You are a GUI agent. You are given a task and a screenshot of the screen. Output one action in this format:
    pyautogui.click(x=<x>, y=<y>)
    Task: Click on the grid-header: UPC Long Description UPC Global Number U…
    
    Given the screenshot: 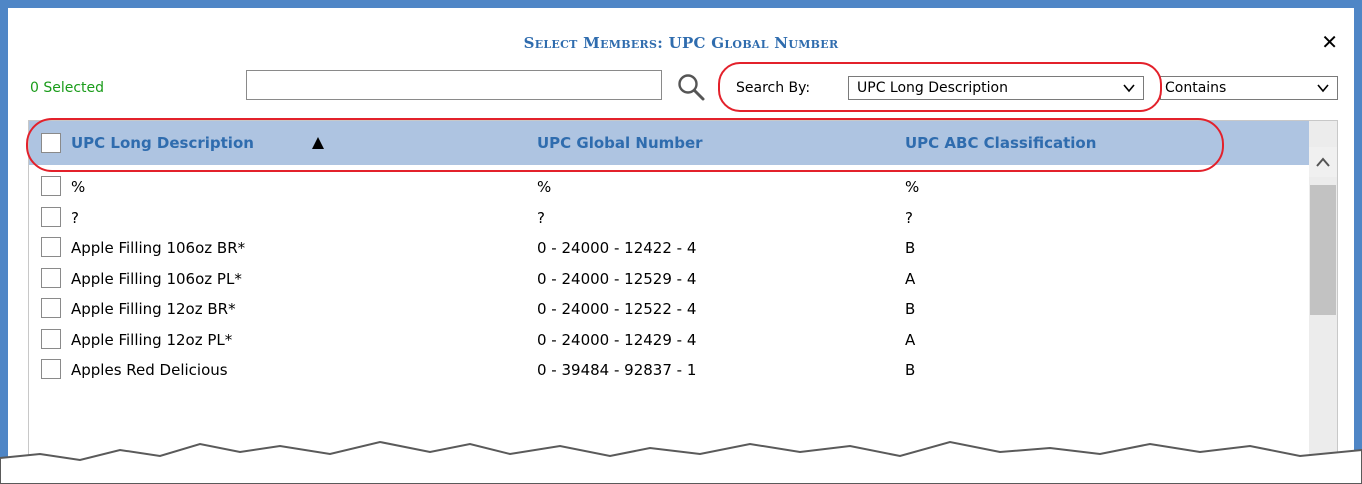 What is the action you would take?
    pyautogui.click(x=669, y=143)
    